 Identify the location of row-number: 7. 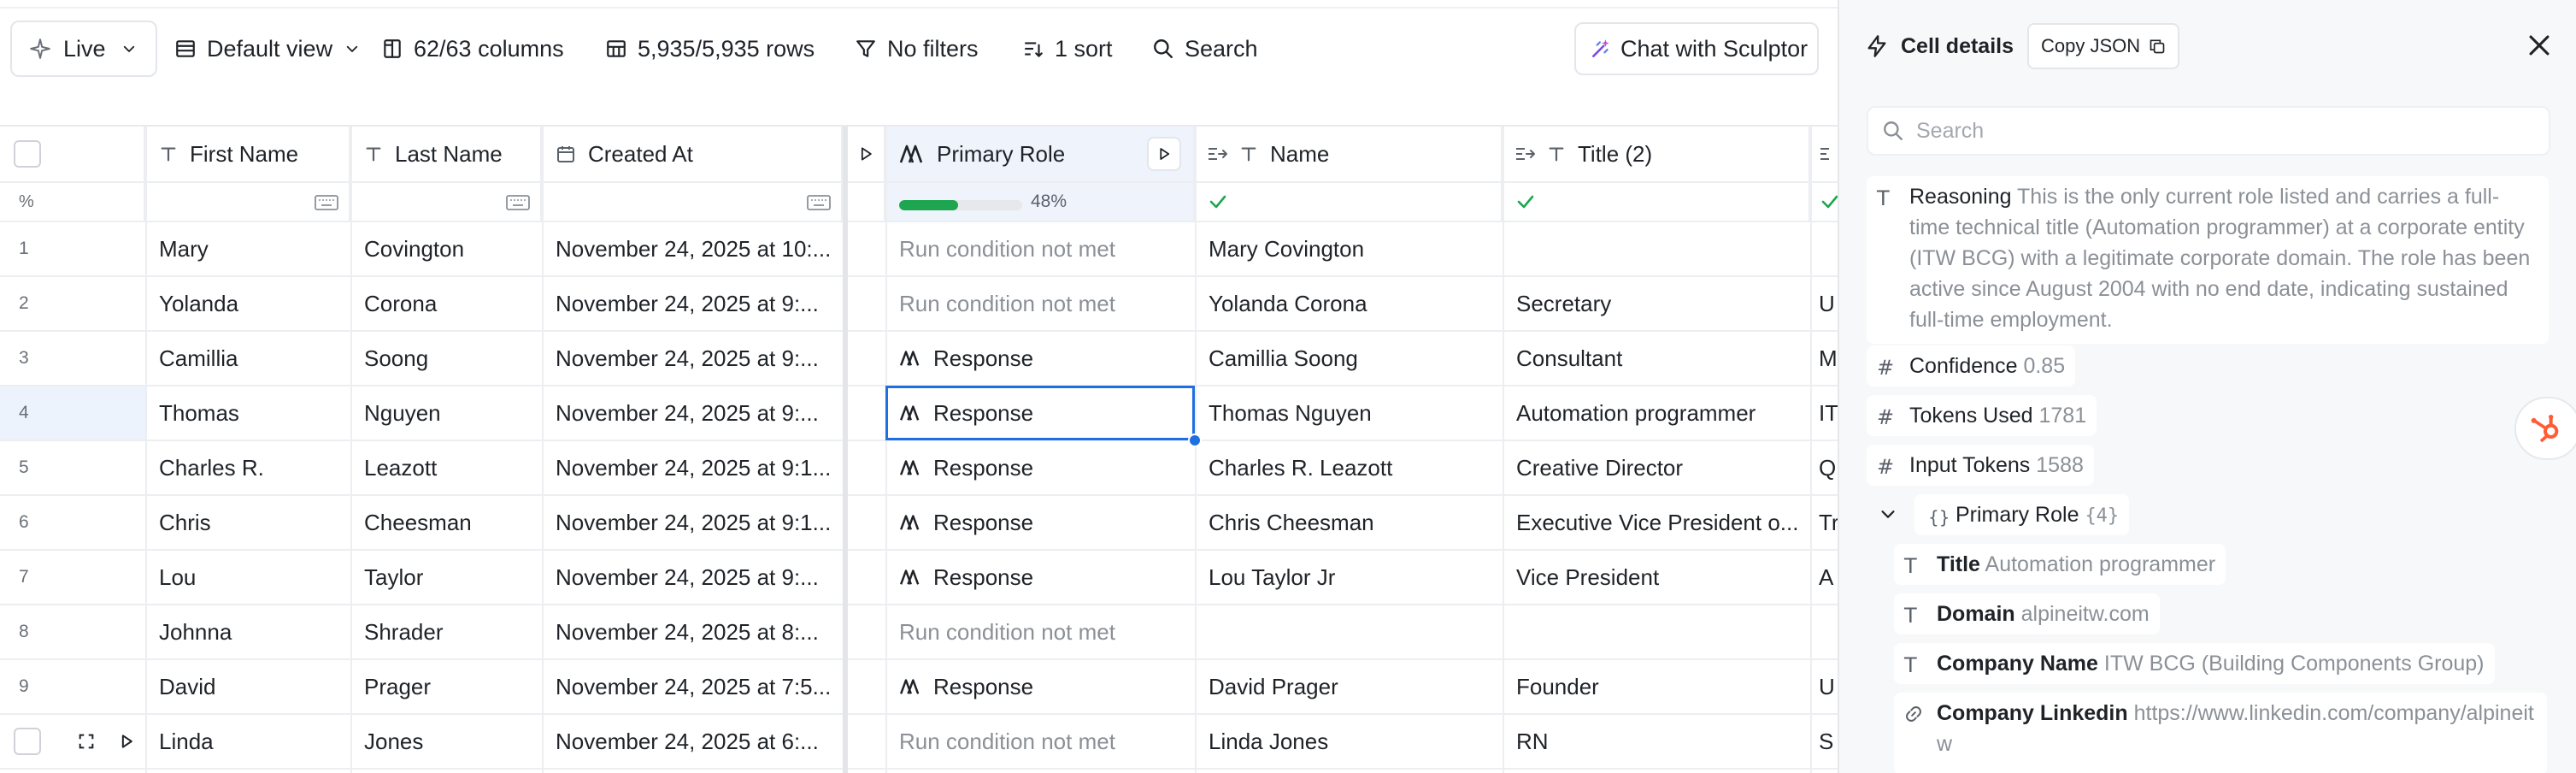
(72, 577).